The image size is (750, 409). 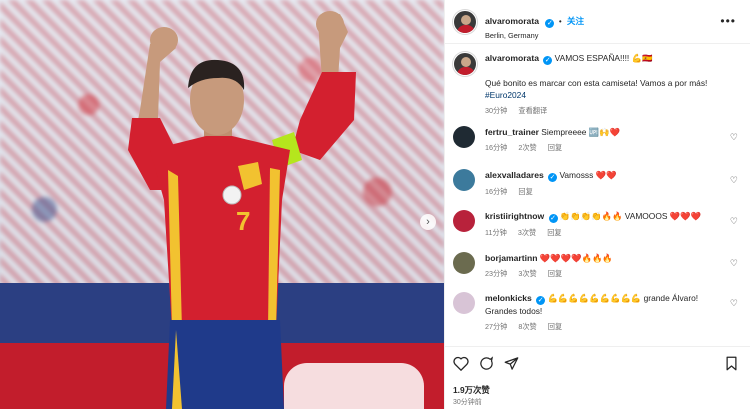 I want to click on bookmark-icon, so click(x=731, y=363).